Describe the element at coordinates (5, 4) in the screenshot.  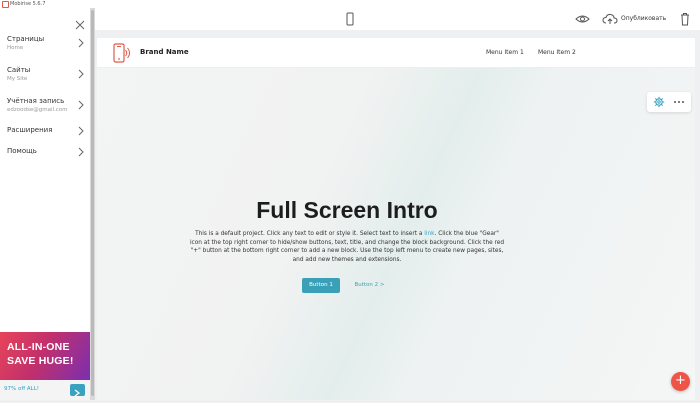
I see `app-logo-icon` at that location.